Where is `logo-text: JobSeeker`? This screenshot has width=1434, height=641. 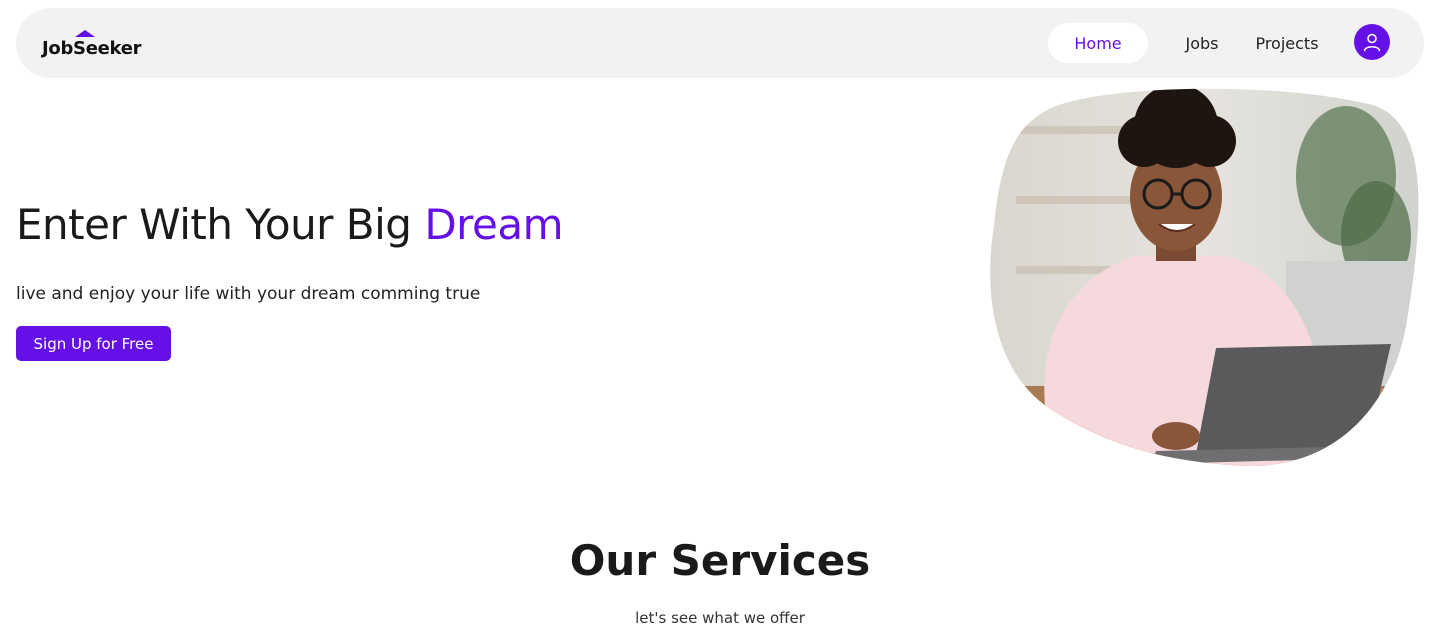
logo-text: JobSeeker is located at coordinates (92, 48).